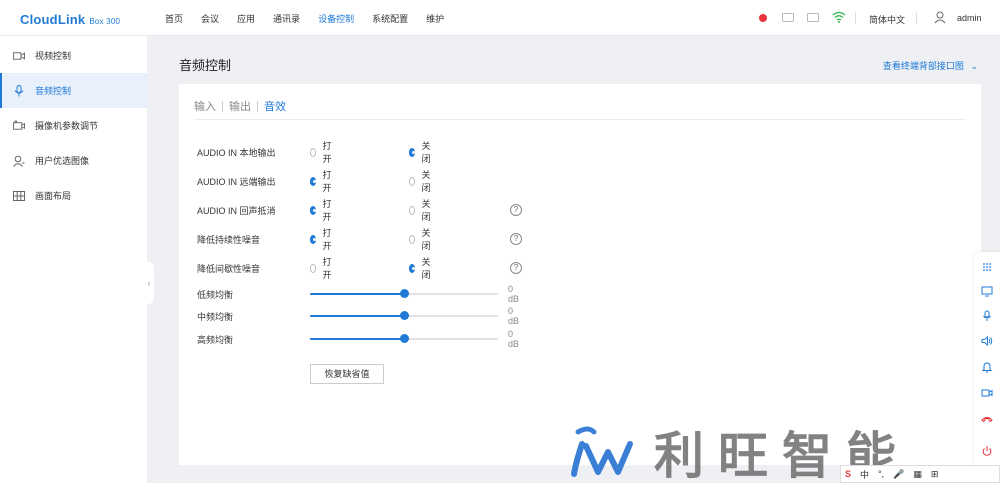  I want to click on equalizer-row: 中频均衡 0 dB, so click(358, 316).